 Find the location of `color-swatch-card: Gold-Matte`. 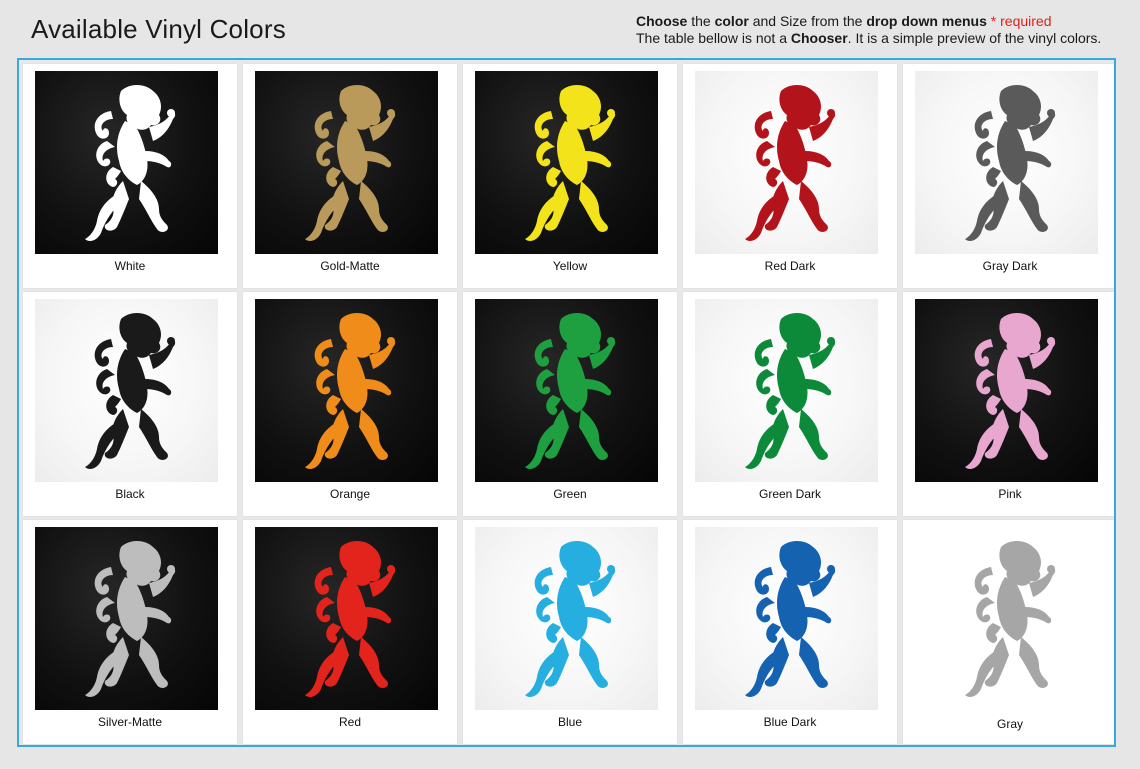

color-swatch-card: Gold-Matte is located at coordinates (350, 176).